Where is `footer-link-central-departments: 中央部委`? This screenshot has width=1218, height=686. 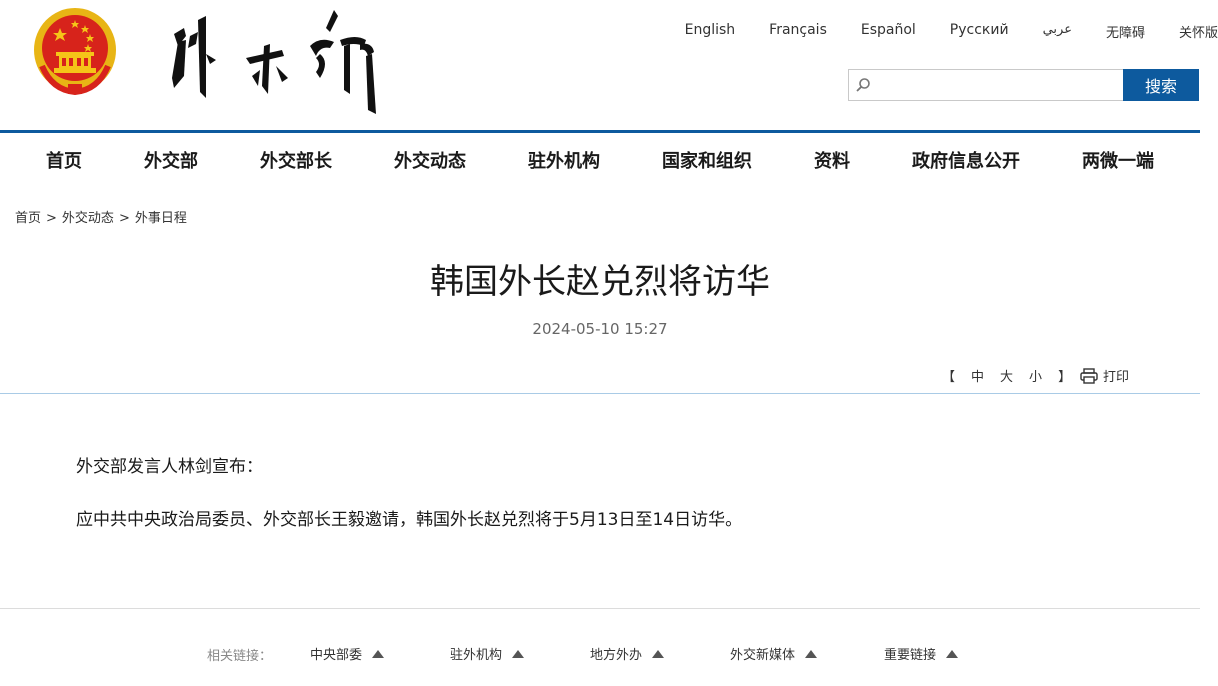
footer-link-central-departments: 中央部委 is located at coordinates (347, 653).